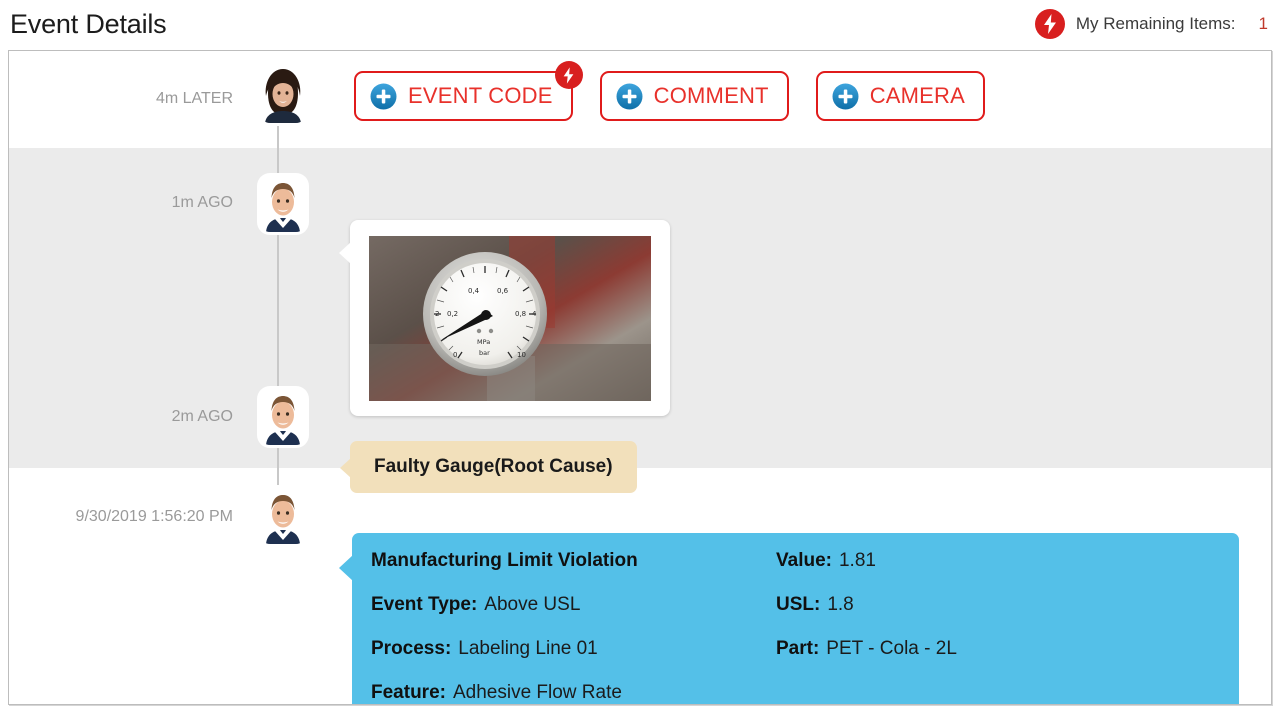 The height and width of the screenshot is (720, 1280). I want to click on detail-key: USL:, so click(798, 604).